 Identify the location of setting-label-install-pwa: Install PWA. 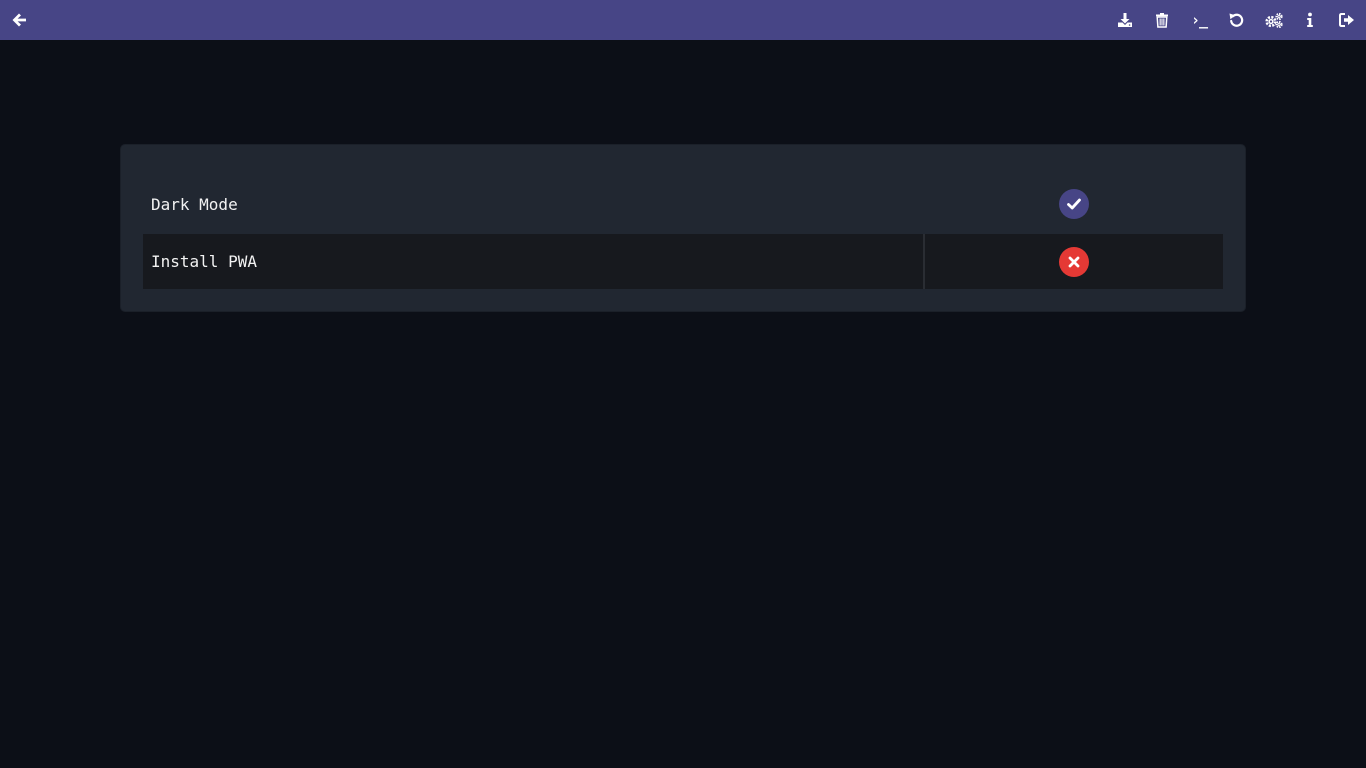
(534, 261).